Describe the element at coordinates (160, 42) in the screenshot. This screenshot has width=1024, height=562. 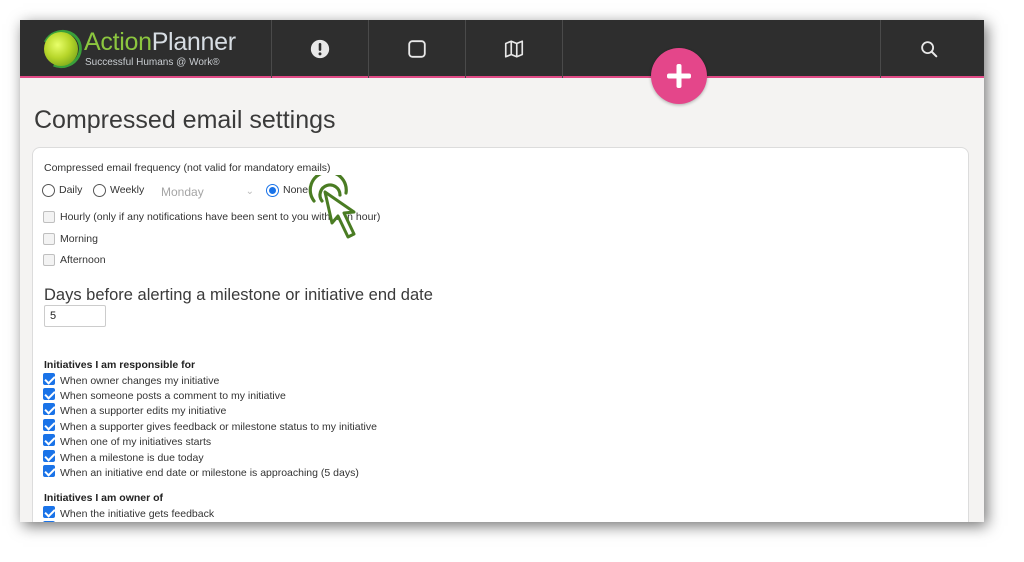
I see `logo-title: ActionPlanner` at that location.